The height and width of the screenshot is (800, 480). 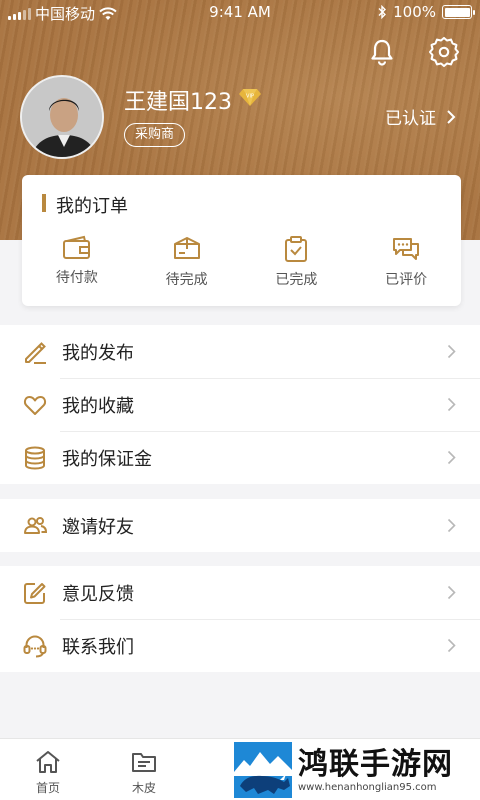 I want to click on tab-label: 首页, so click(x=47, y=788).